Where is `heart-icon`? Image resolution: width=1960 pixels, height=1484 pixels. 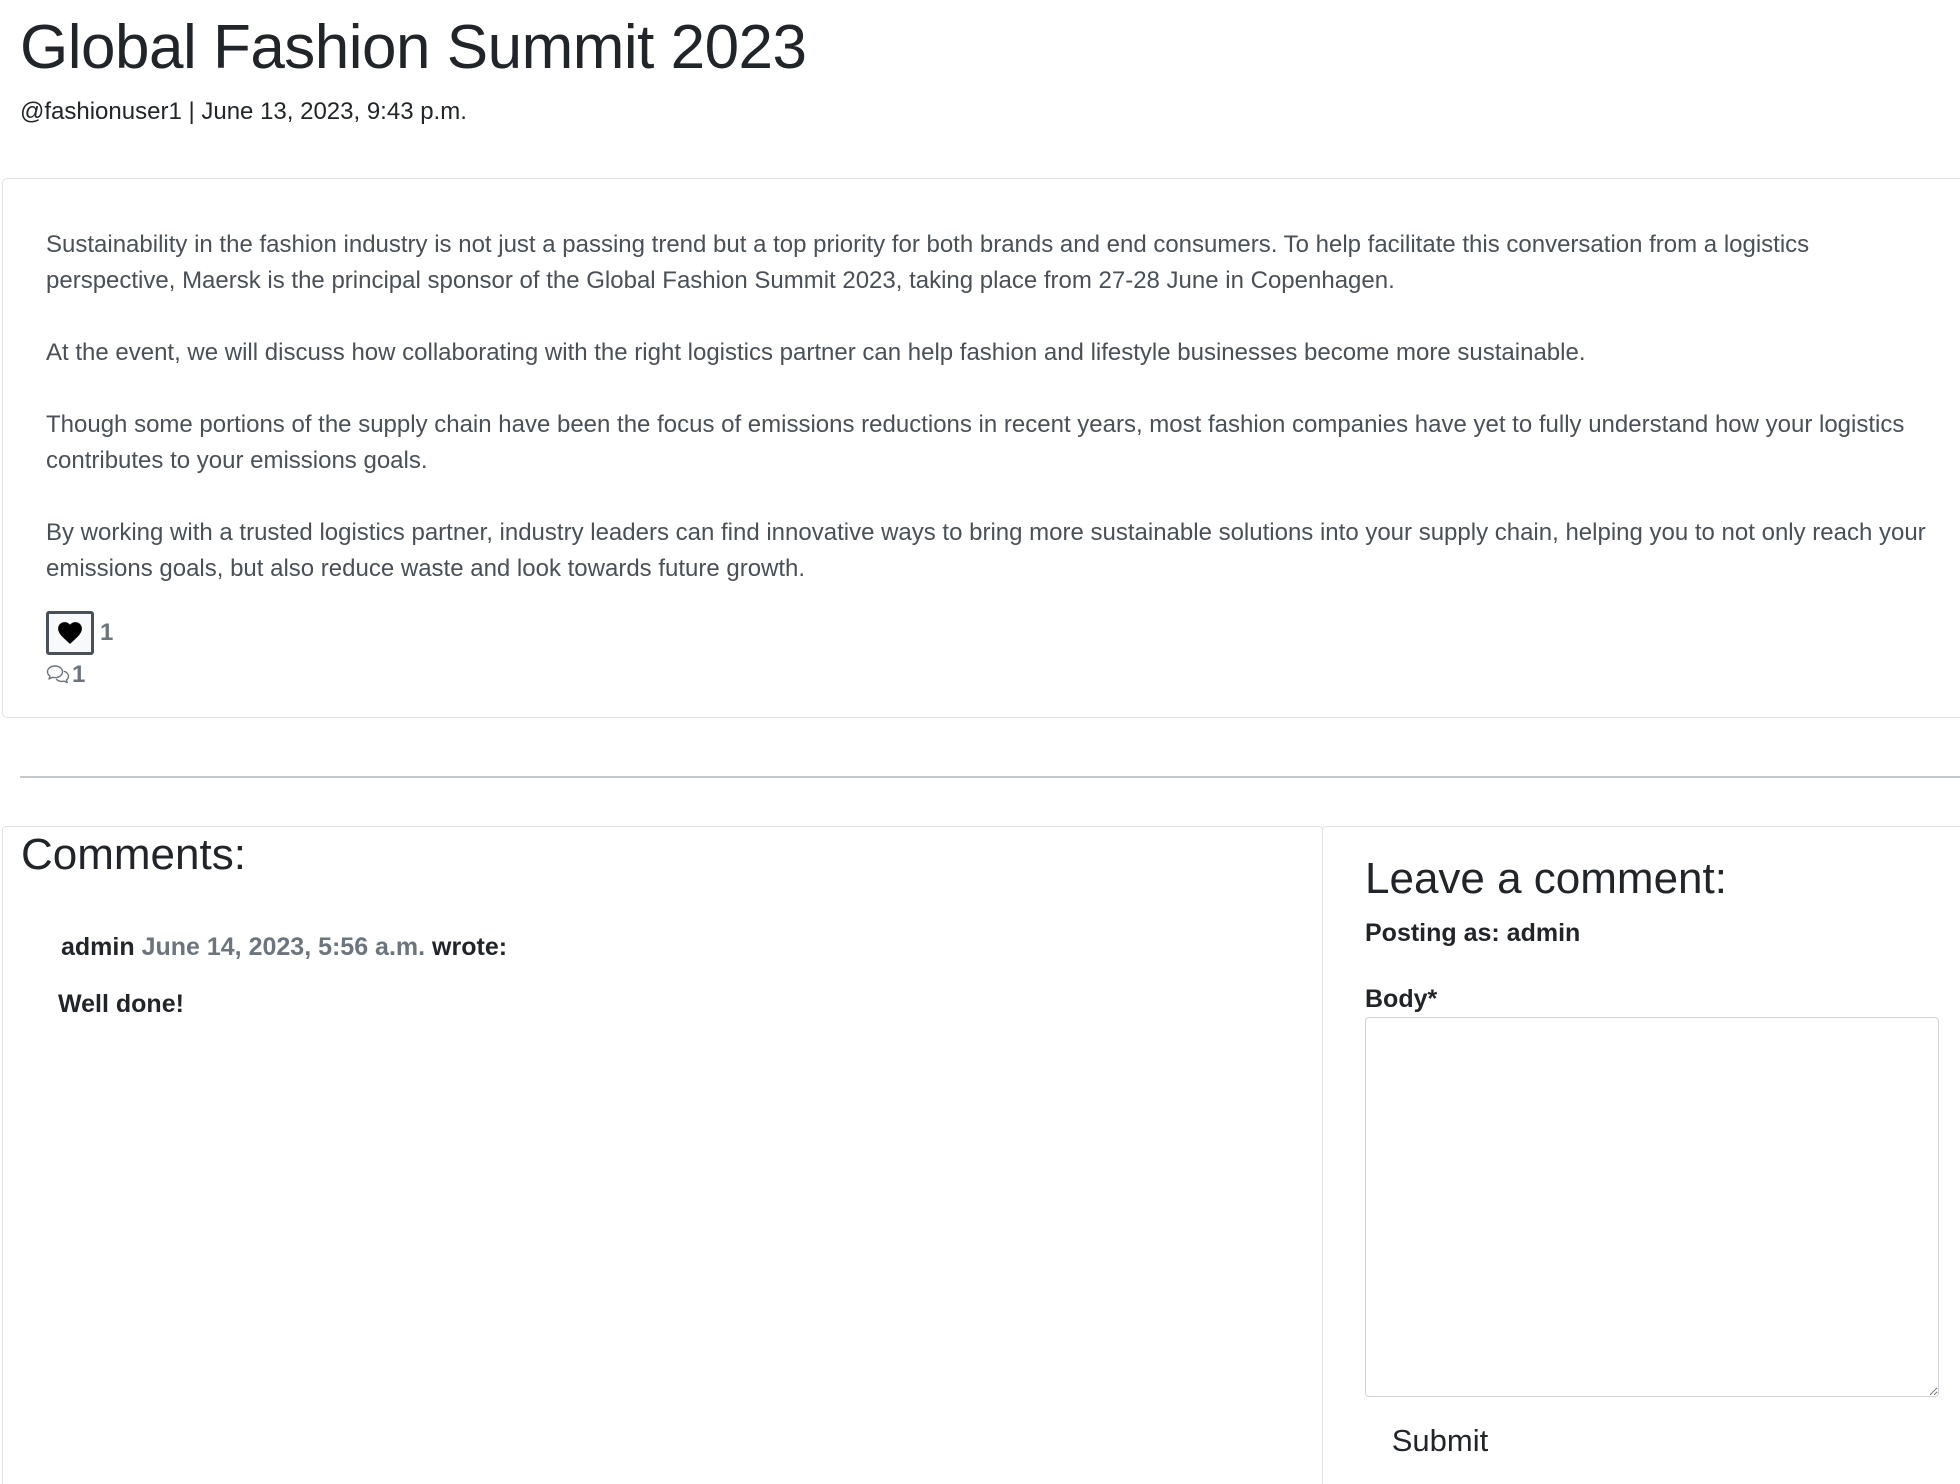
heart-icon is located at coordinates (70, 633).